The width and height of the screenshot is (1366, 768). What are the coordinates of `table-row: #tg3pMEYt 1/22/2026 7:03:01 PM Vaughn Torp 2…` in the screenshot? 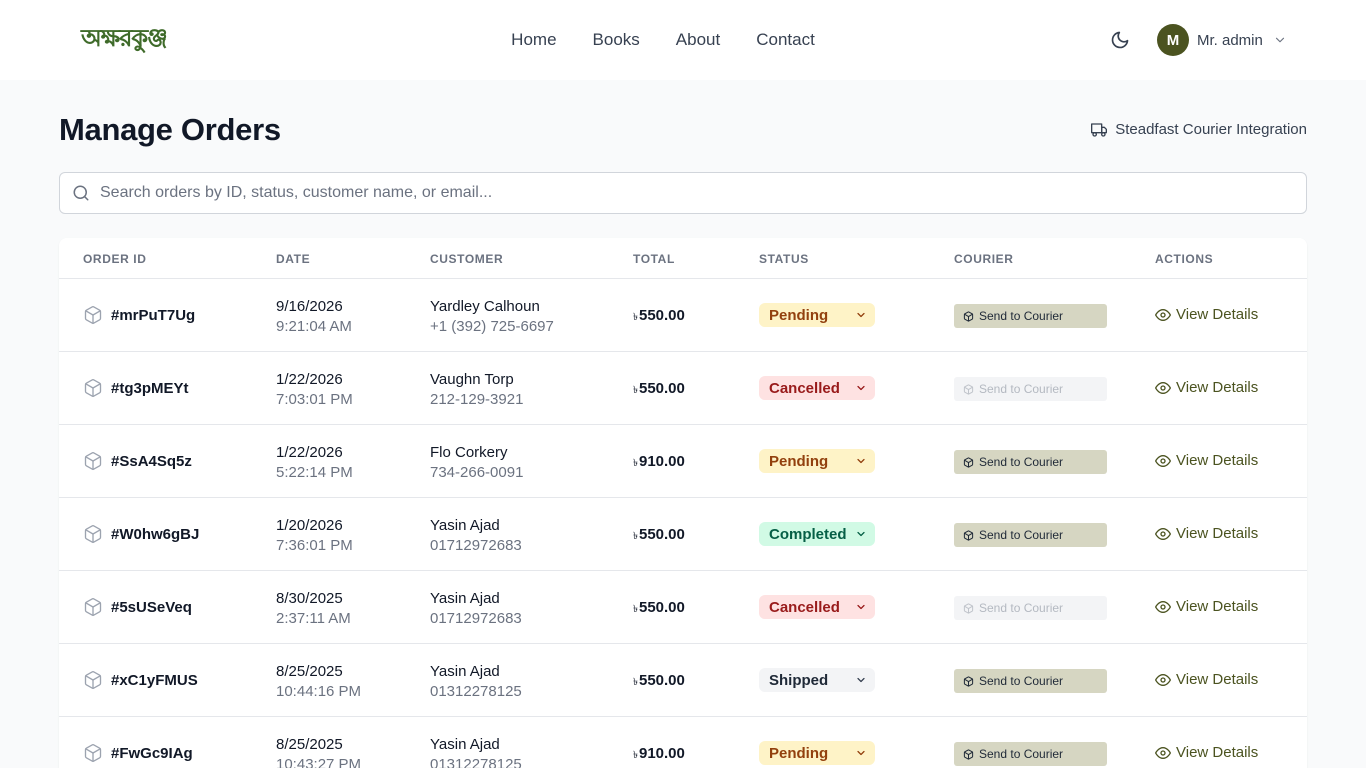 It's located at (683, 388).